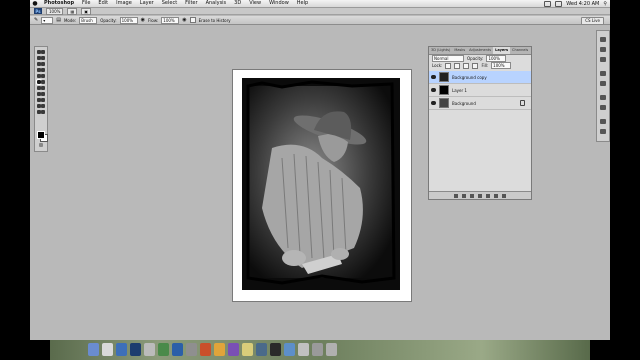 This screenshot has height=360, width=640. Describe the element at coordinates (464, 103) in the screenshot. I see `layer-name: Background` at that location.